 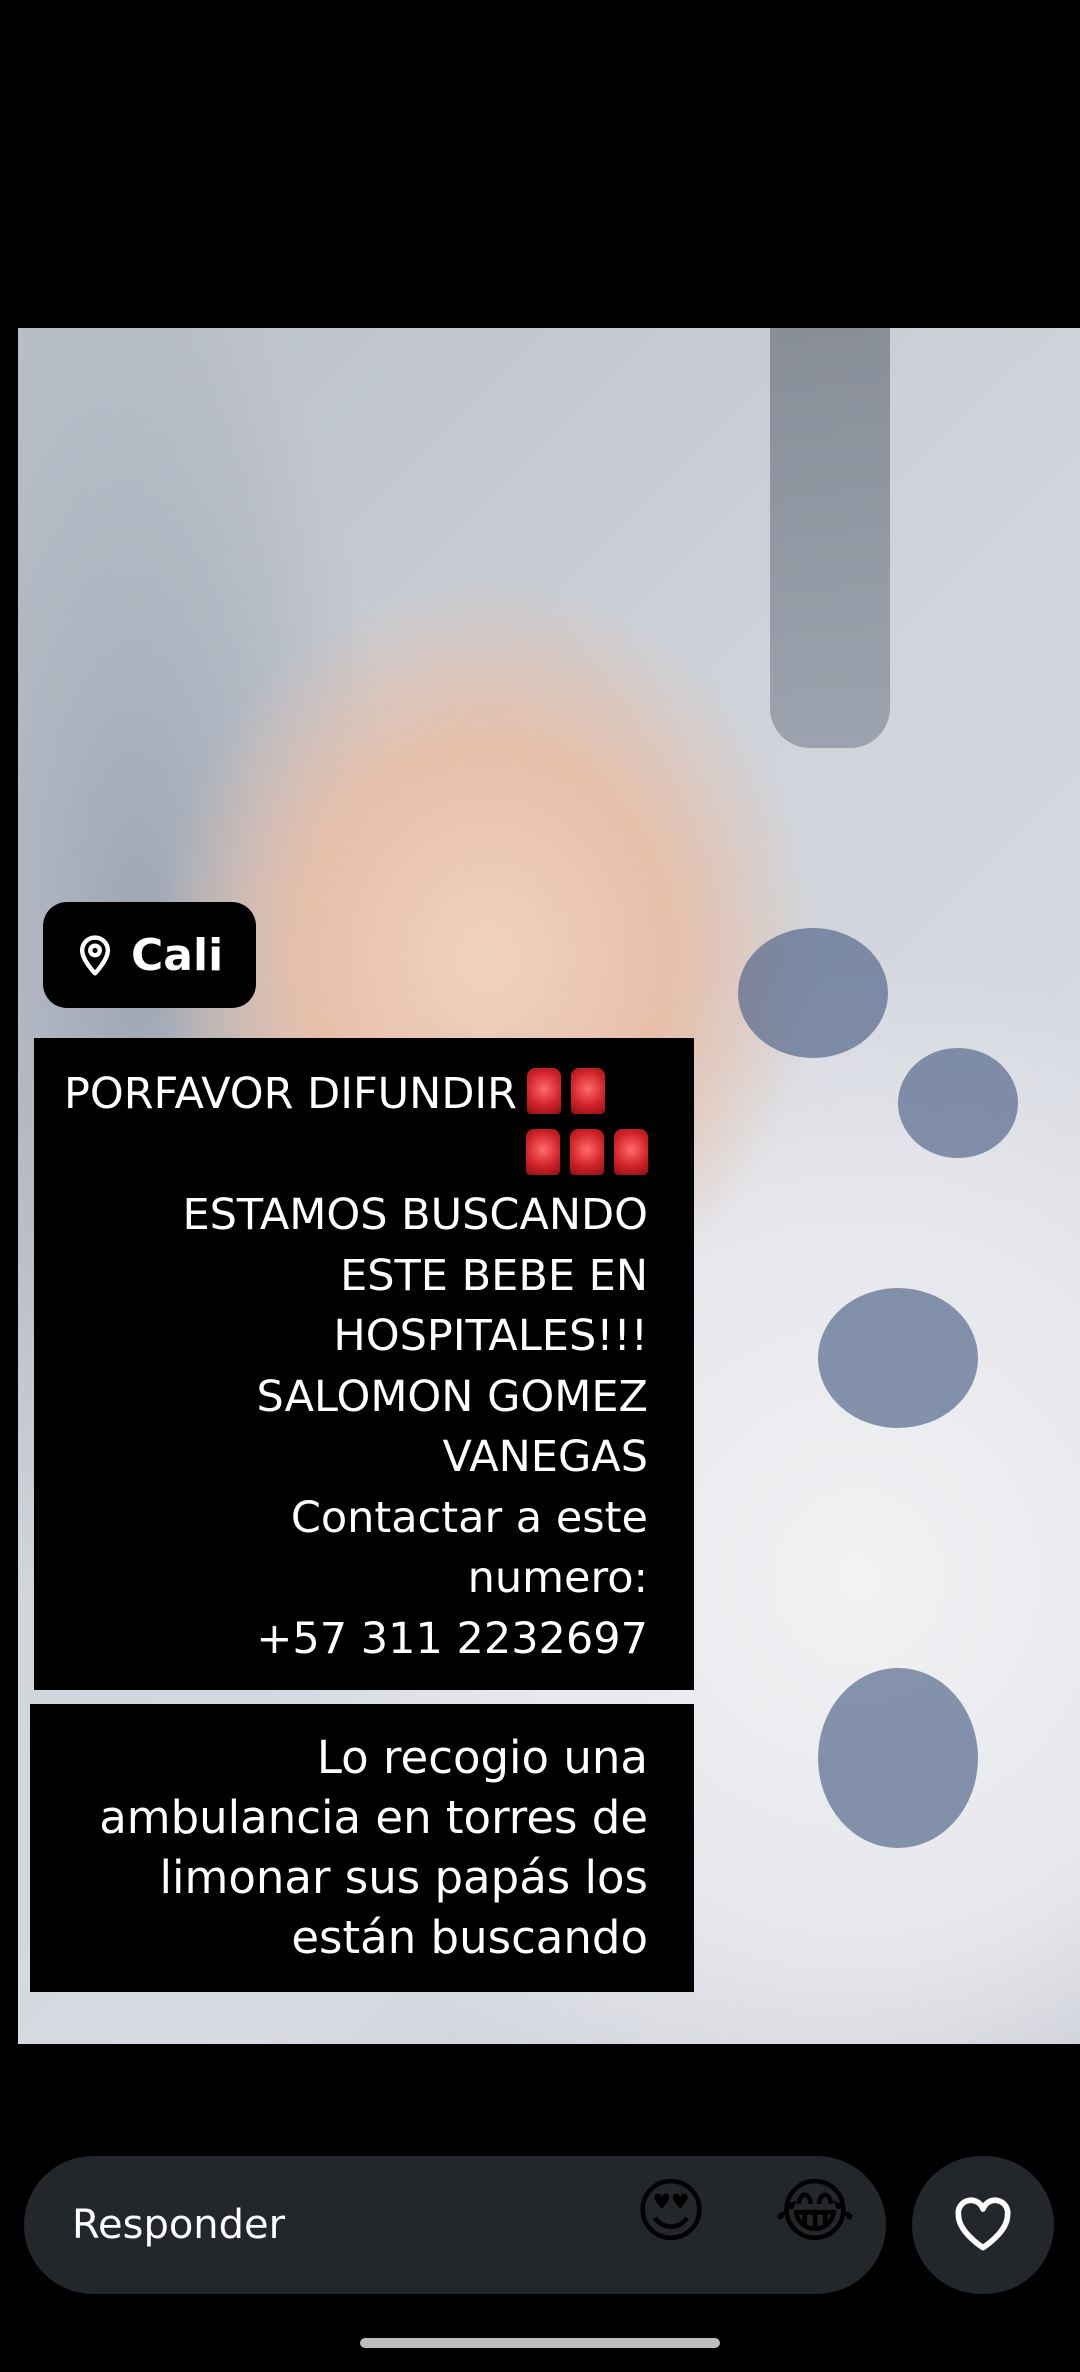 I want to click on reply-input: Responder, so click(x=455, y=2225).